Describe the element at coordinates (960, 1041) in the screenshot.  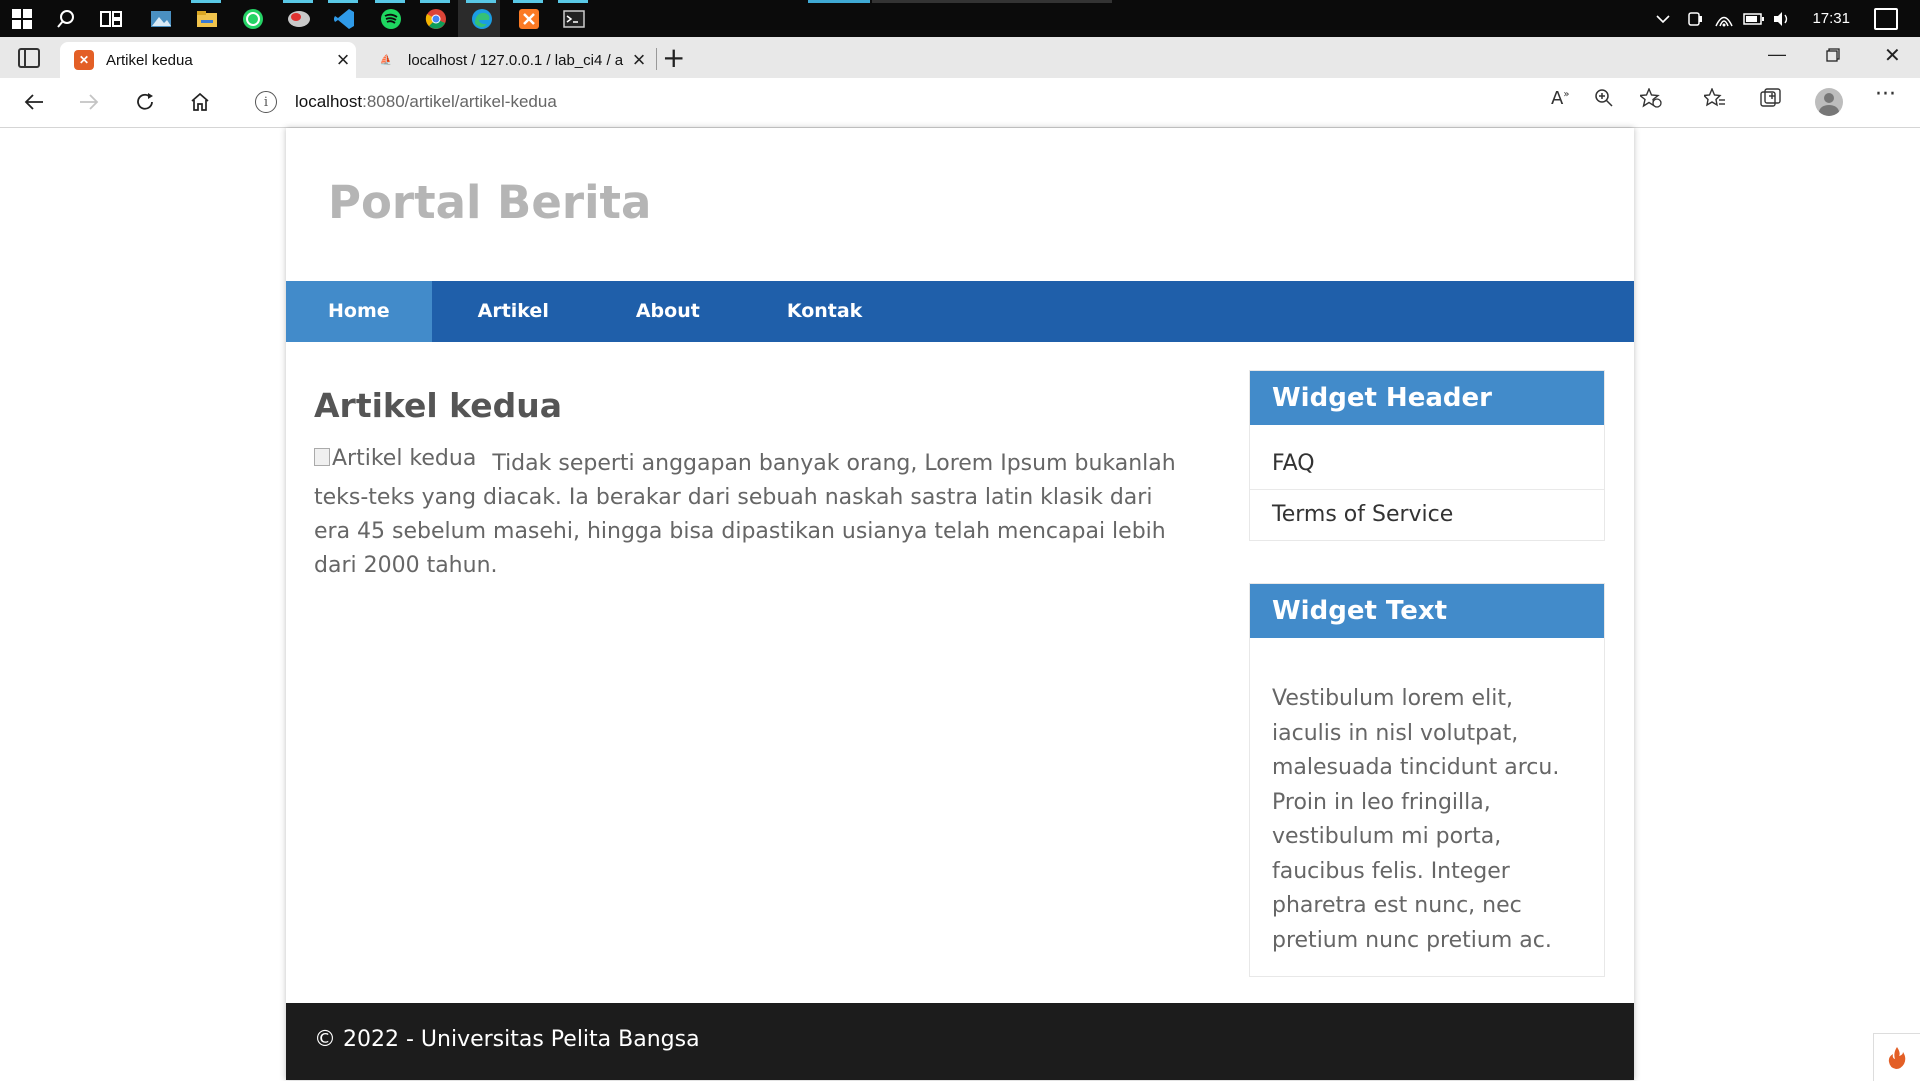
I see `site-footer: © 2022 - Universitas Pelita Bangsa` at that location.